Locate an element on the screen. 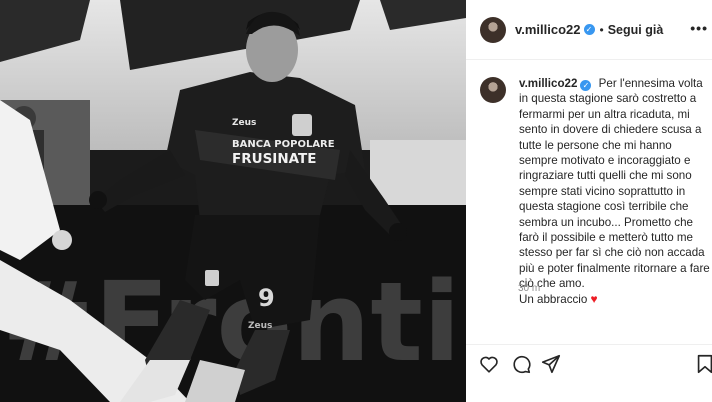 Image resolution: width=712 pixels, height=402 pixels. club-crest is located at coordinates (302, 125).